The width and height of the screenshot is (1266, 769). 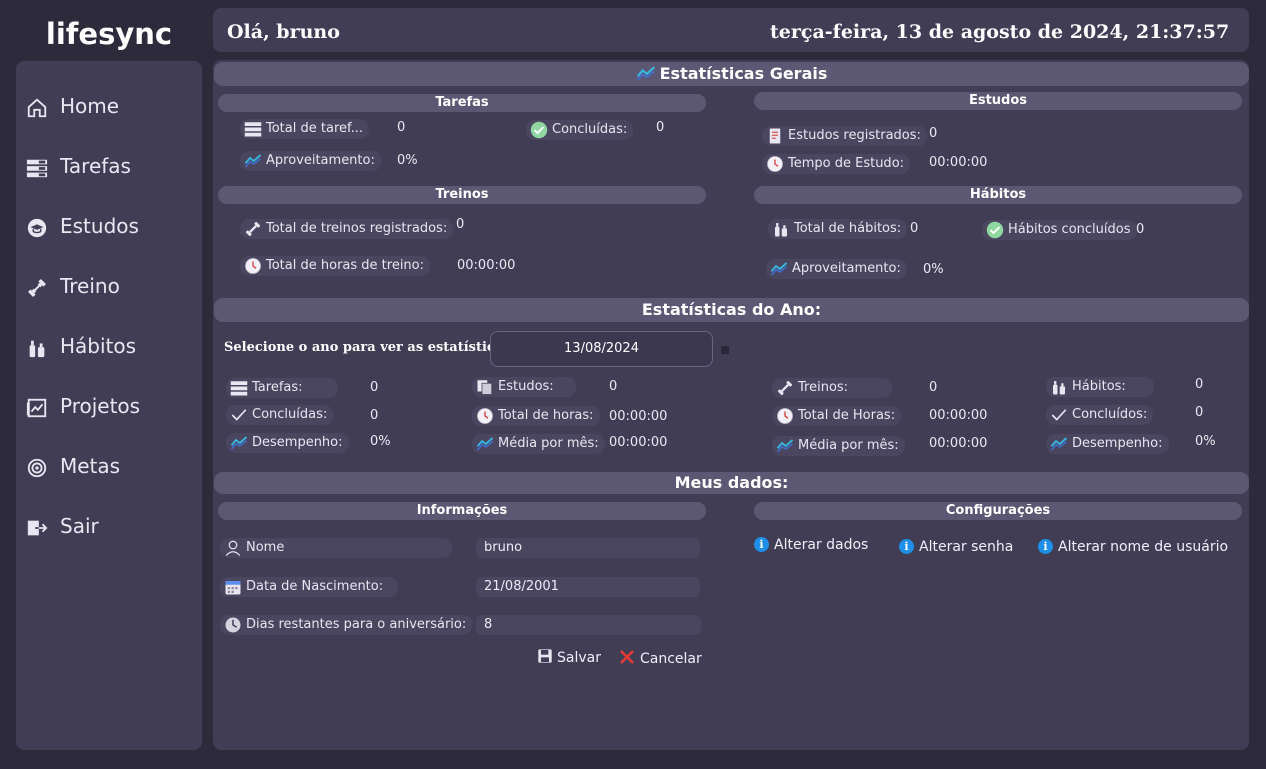 I want to click on cancel-button: Cancelar, so click(x=660, y=657).